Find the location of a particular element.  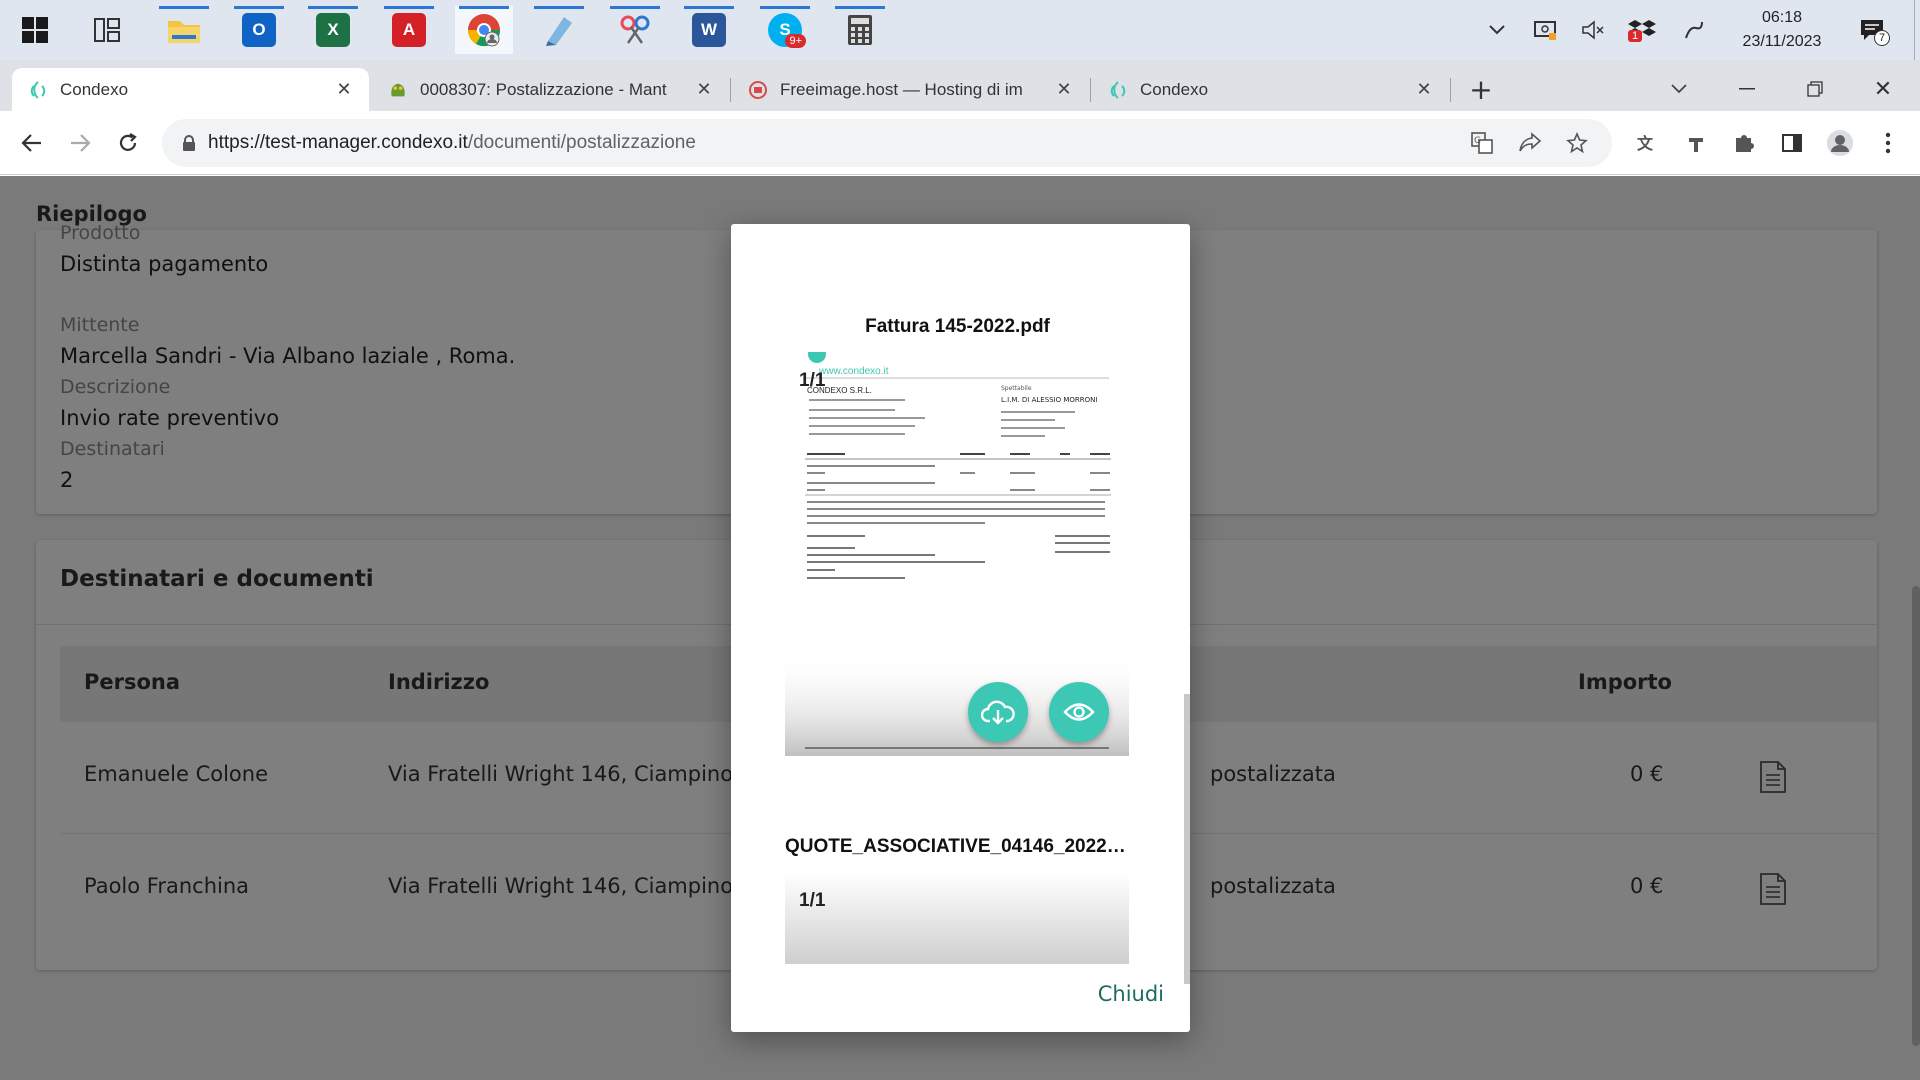

clock-time: 06:18 is located at coordinates (1782, 17).